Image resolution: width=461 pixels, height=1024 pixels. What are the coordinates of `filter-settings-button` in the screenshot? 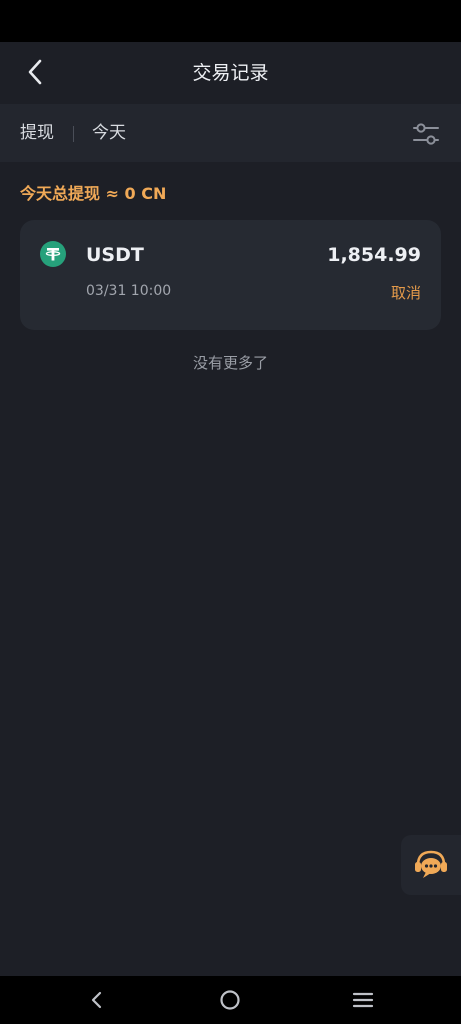 It's located at (426, 134).